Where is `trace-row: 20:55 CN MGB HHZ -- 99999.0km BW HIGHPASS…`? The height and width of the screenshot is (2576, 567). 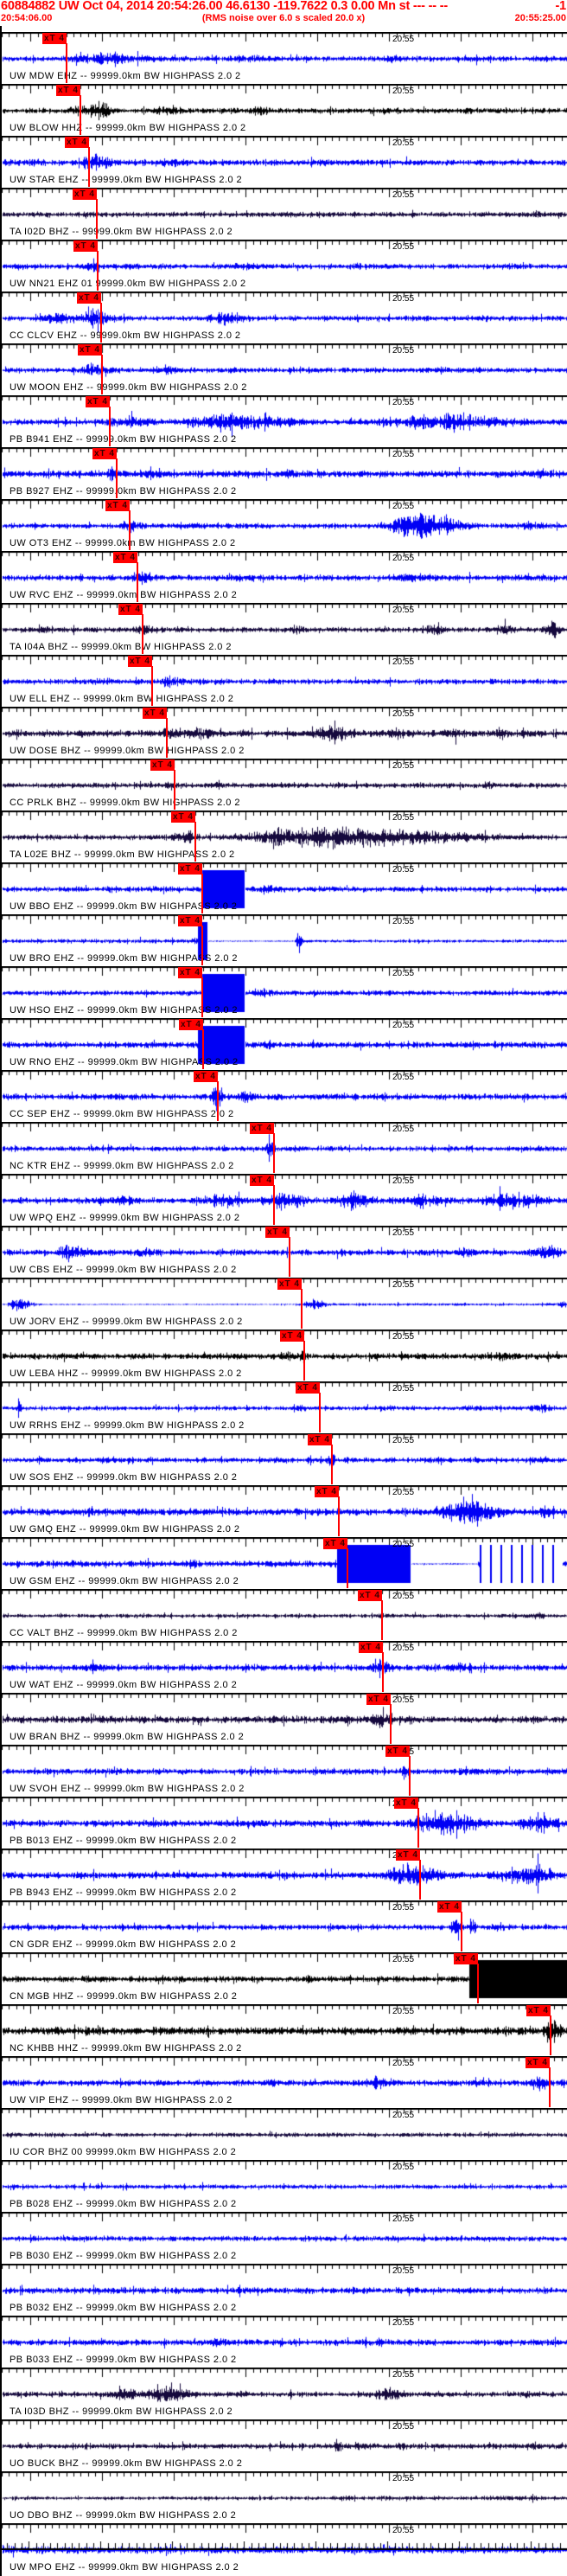
trace-row: 20:55 CN MGB HHZ -- 99999.0km BW HIGHPASS… is located at coordinates (284, 1978).